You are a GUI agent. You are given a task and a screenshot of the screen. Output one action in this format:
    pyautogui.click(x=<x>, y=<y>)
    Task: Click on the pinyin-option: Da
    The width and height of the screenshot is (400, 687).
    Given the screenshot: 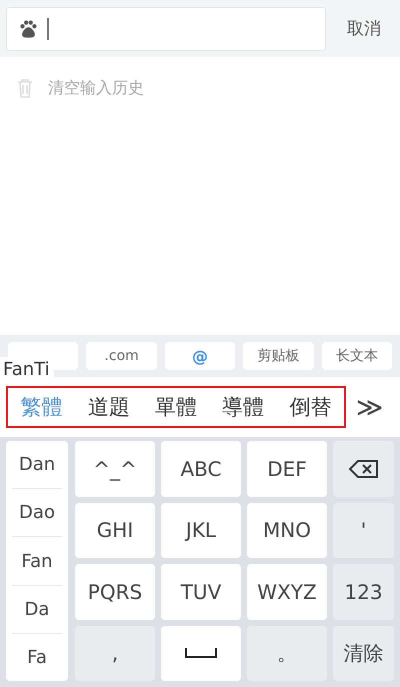 What is the action you would take?
    pyautogui.click(x=37, y=610)
    